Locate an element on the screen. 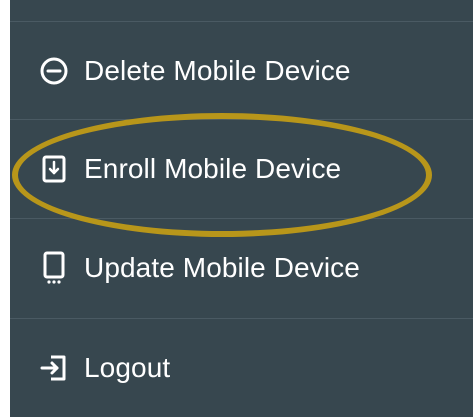 The width and height of the screenshot is (473, 417). menu-item-label: Update Mobile Device is located at coordinates (222, 267).